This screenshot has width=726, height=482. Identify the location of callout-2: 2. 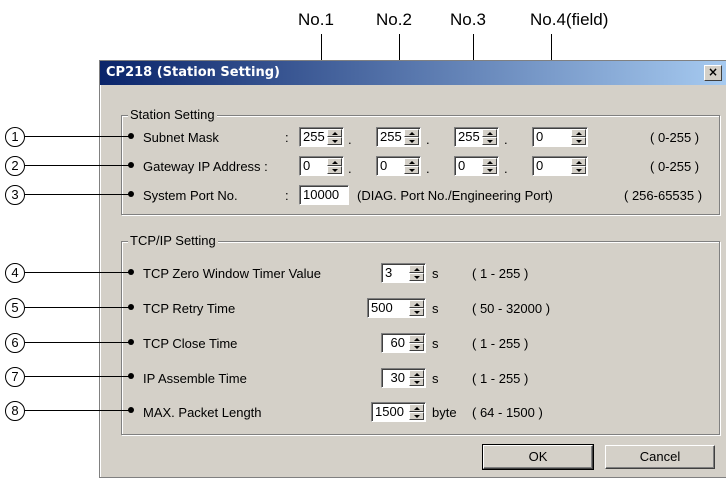
(15, 166).